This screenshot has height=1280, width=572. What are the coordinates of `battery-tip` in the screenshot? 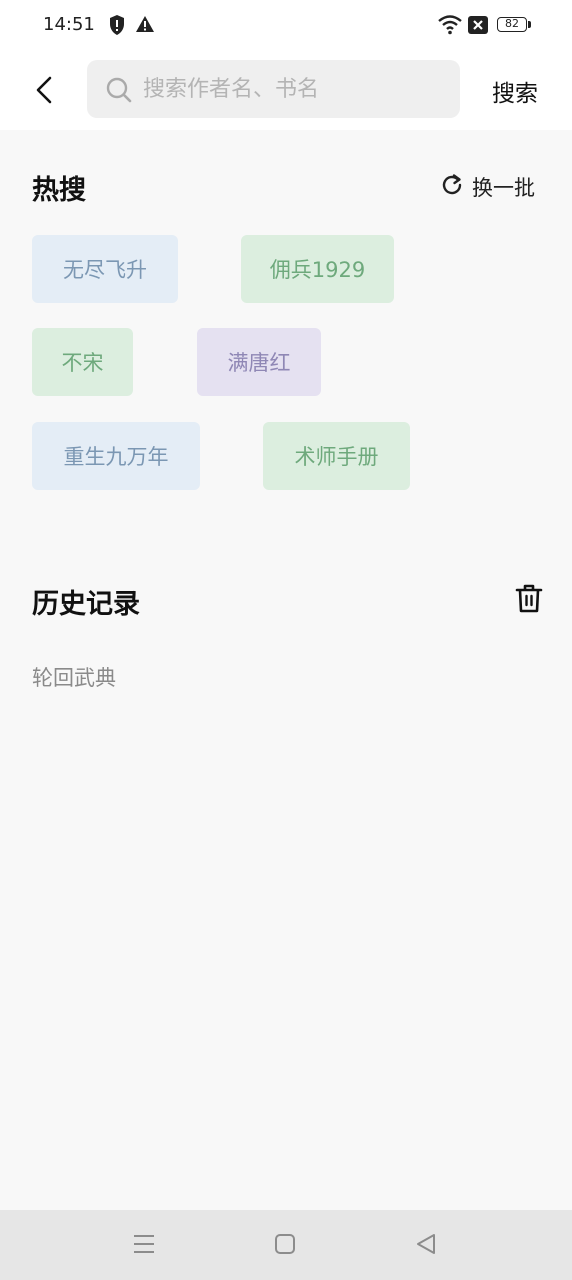 It's located at (529, 24).